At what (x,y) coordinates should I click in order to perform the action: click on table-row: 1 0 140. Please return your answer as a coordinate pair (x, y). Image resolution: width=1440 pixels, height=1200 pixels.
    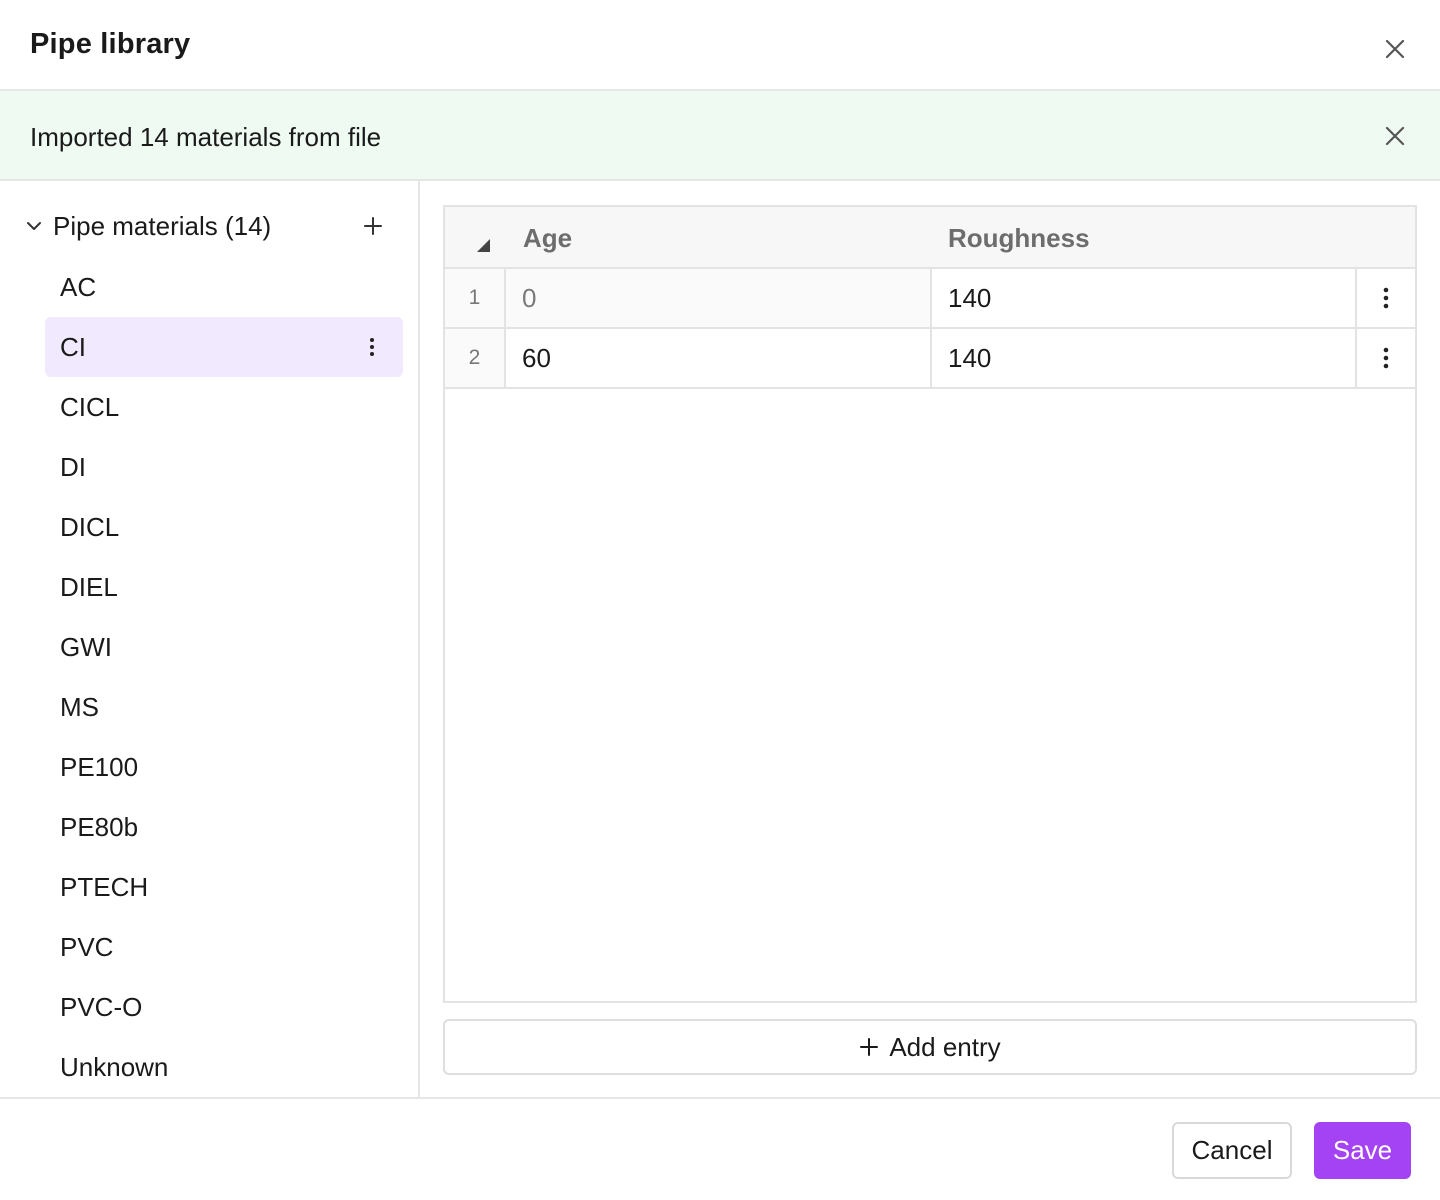
    Looking at the image, I should click on (930, 299).